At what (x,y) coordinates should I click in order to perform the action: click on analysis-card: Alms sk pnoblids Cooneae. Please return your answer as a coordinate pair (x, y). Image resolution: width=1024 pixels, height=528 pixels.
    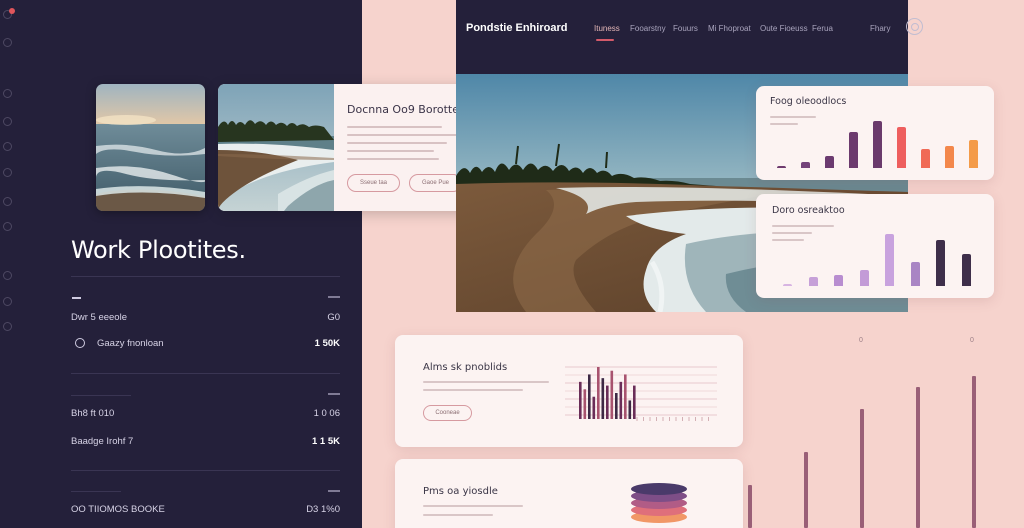
    Looking at the image, I should click on (569, 391).